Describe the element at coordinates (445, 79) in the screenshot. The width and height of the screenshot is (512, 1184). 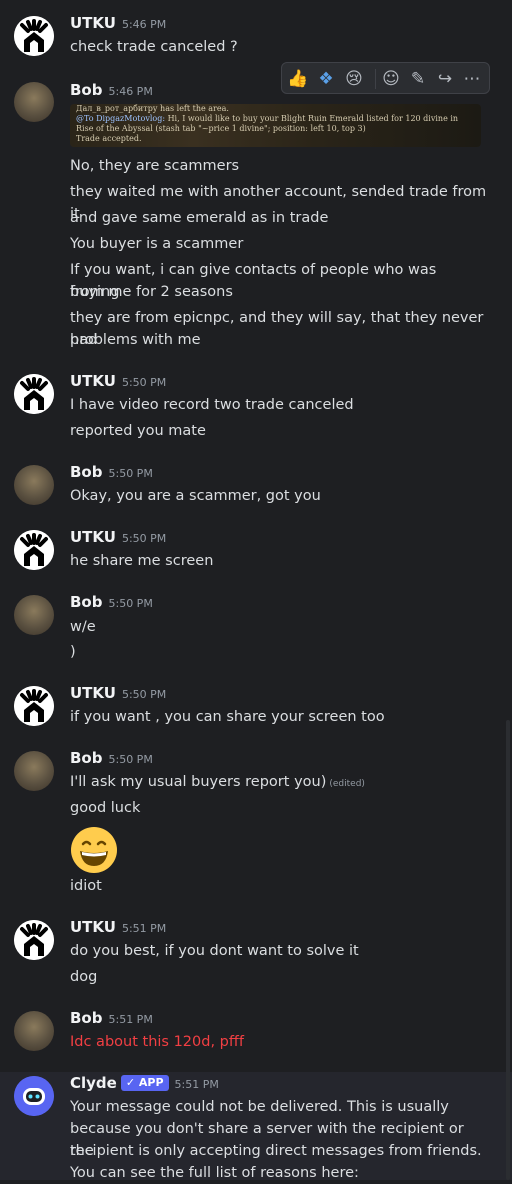
I see `reply-icon: ↪` at that location.